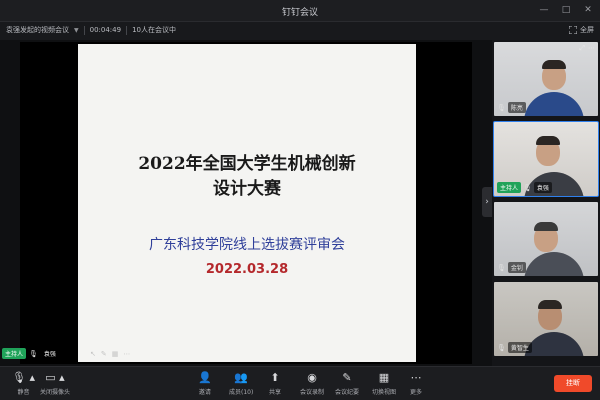  What do you see at coordinates (587, 30) in the screenshot?
I see `fullscreen-label: 全屏` at bounding box center [587, 30].